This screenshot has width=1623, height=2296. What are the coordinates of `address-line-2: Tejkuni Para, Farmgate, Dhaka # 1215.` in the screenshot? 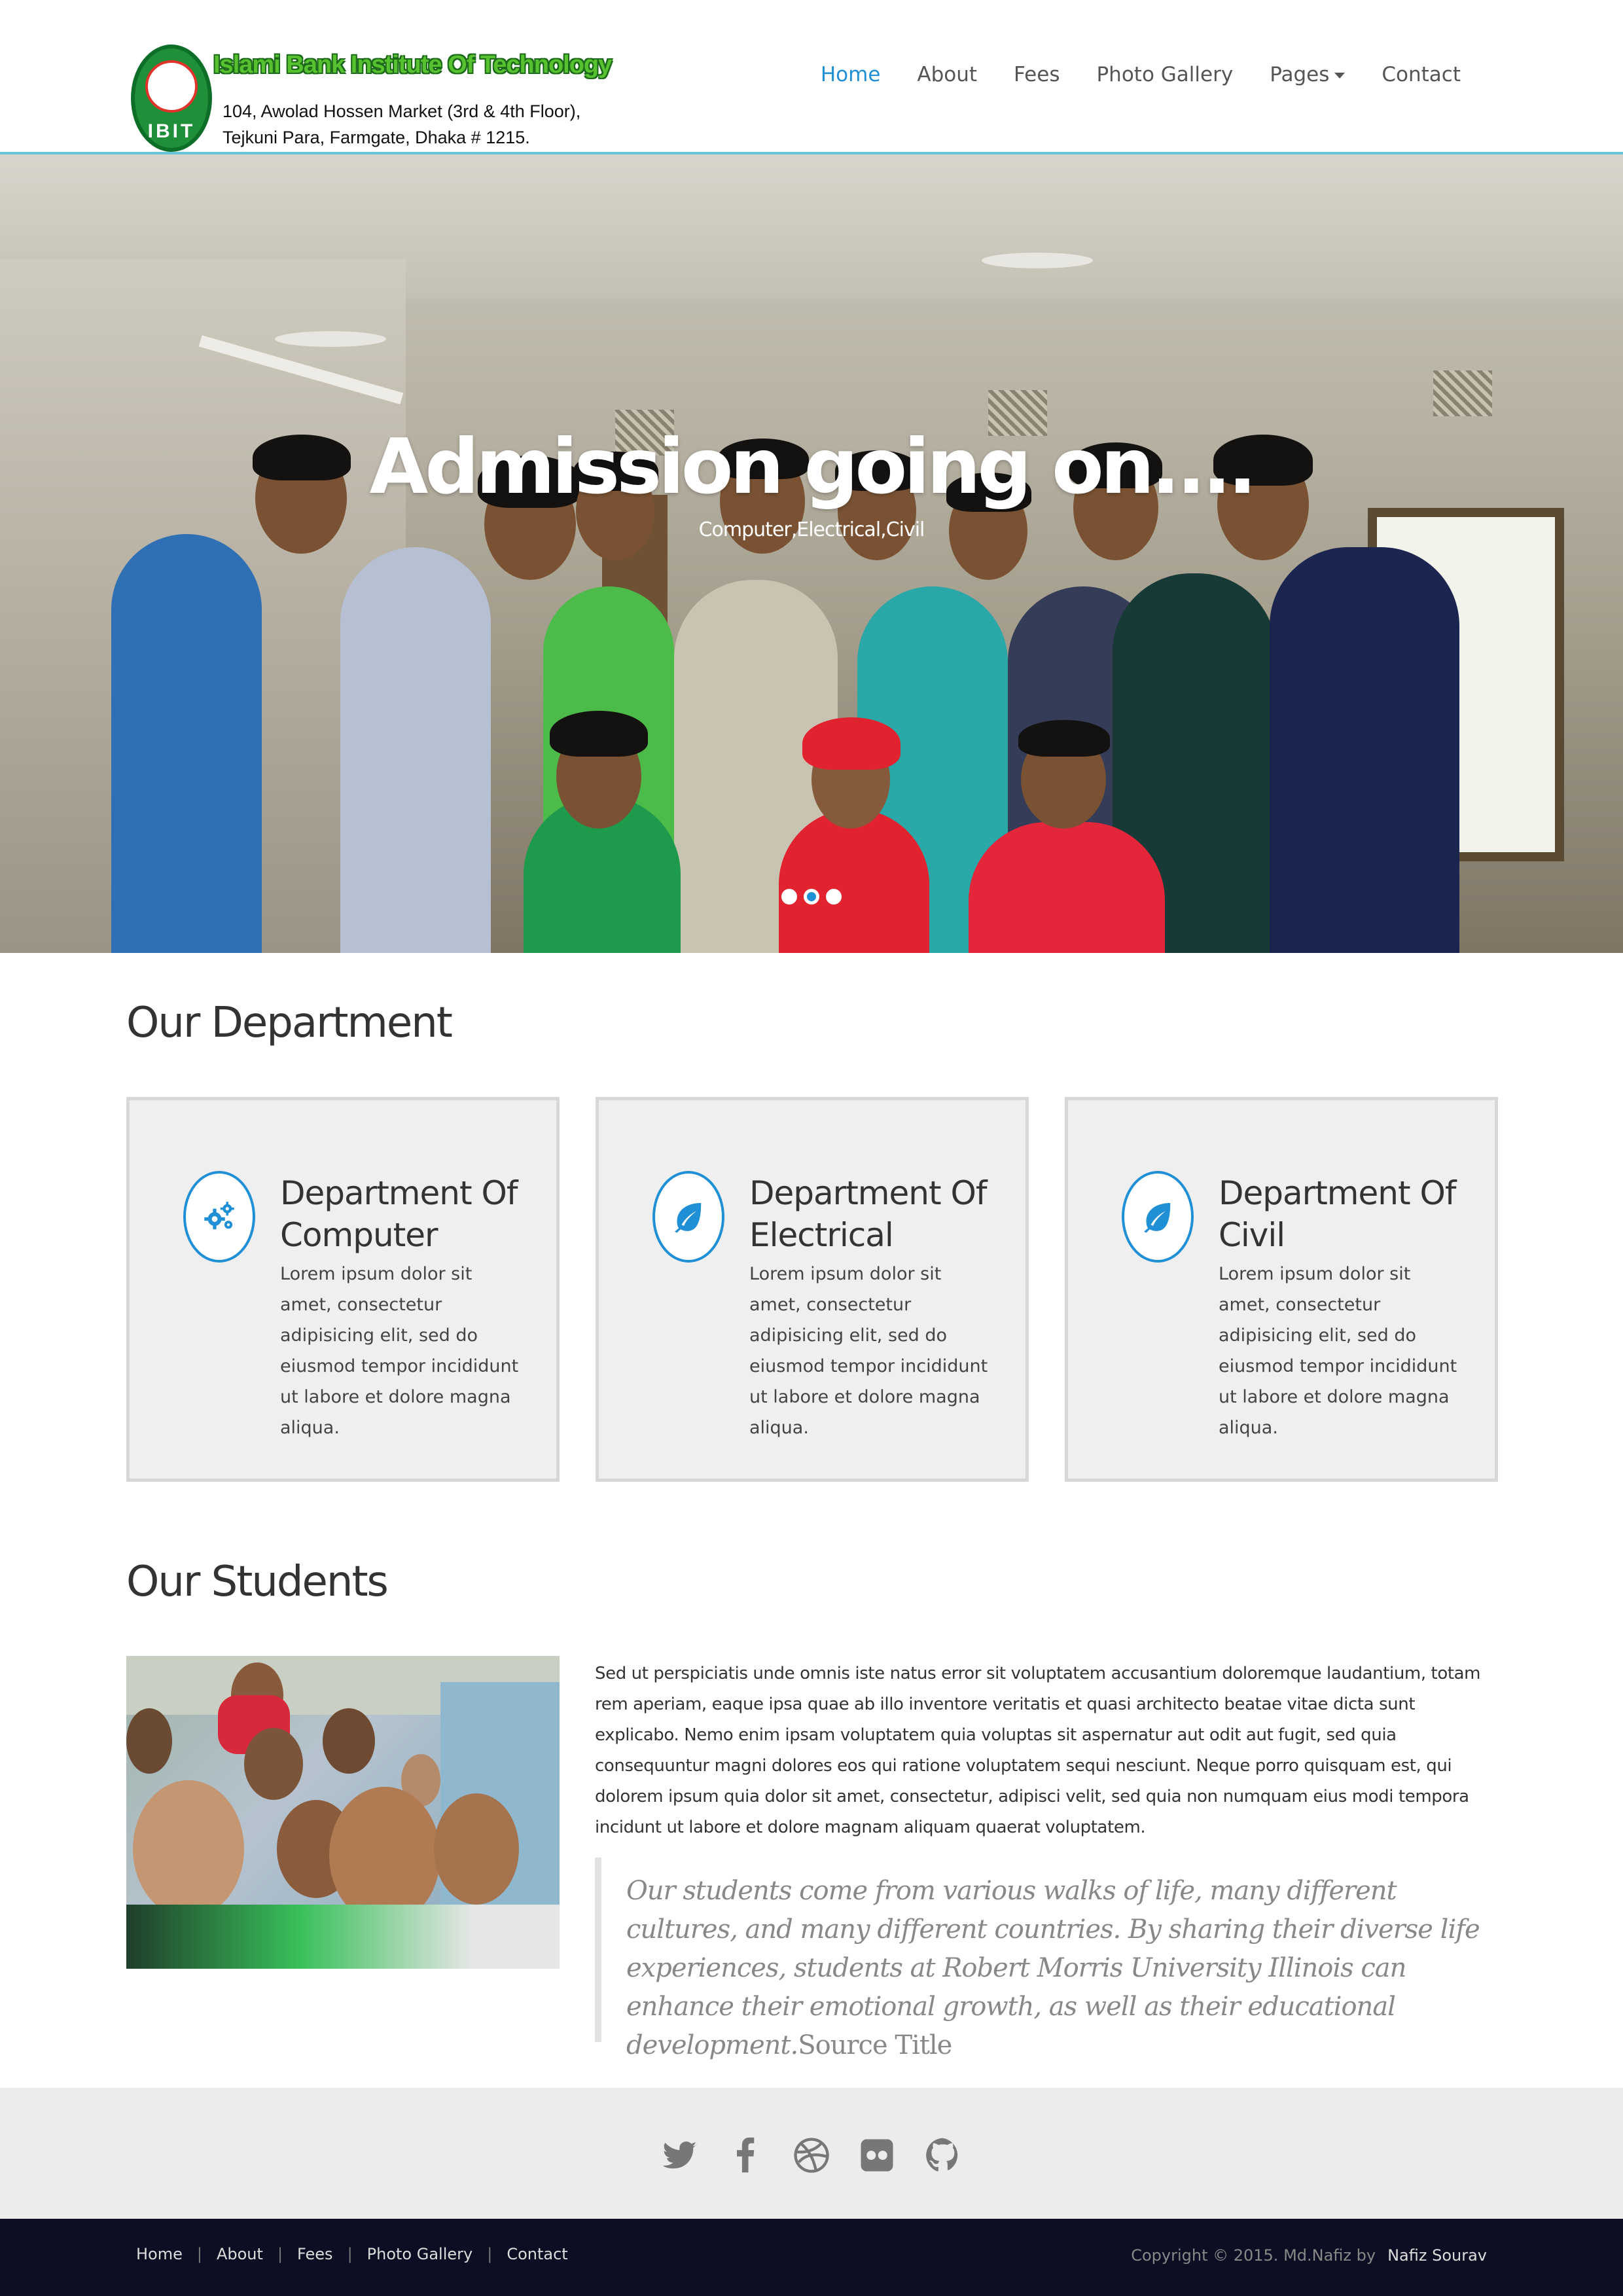 It's located at (376, 137).